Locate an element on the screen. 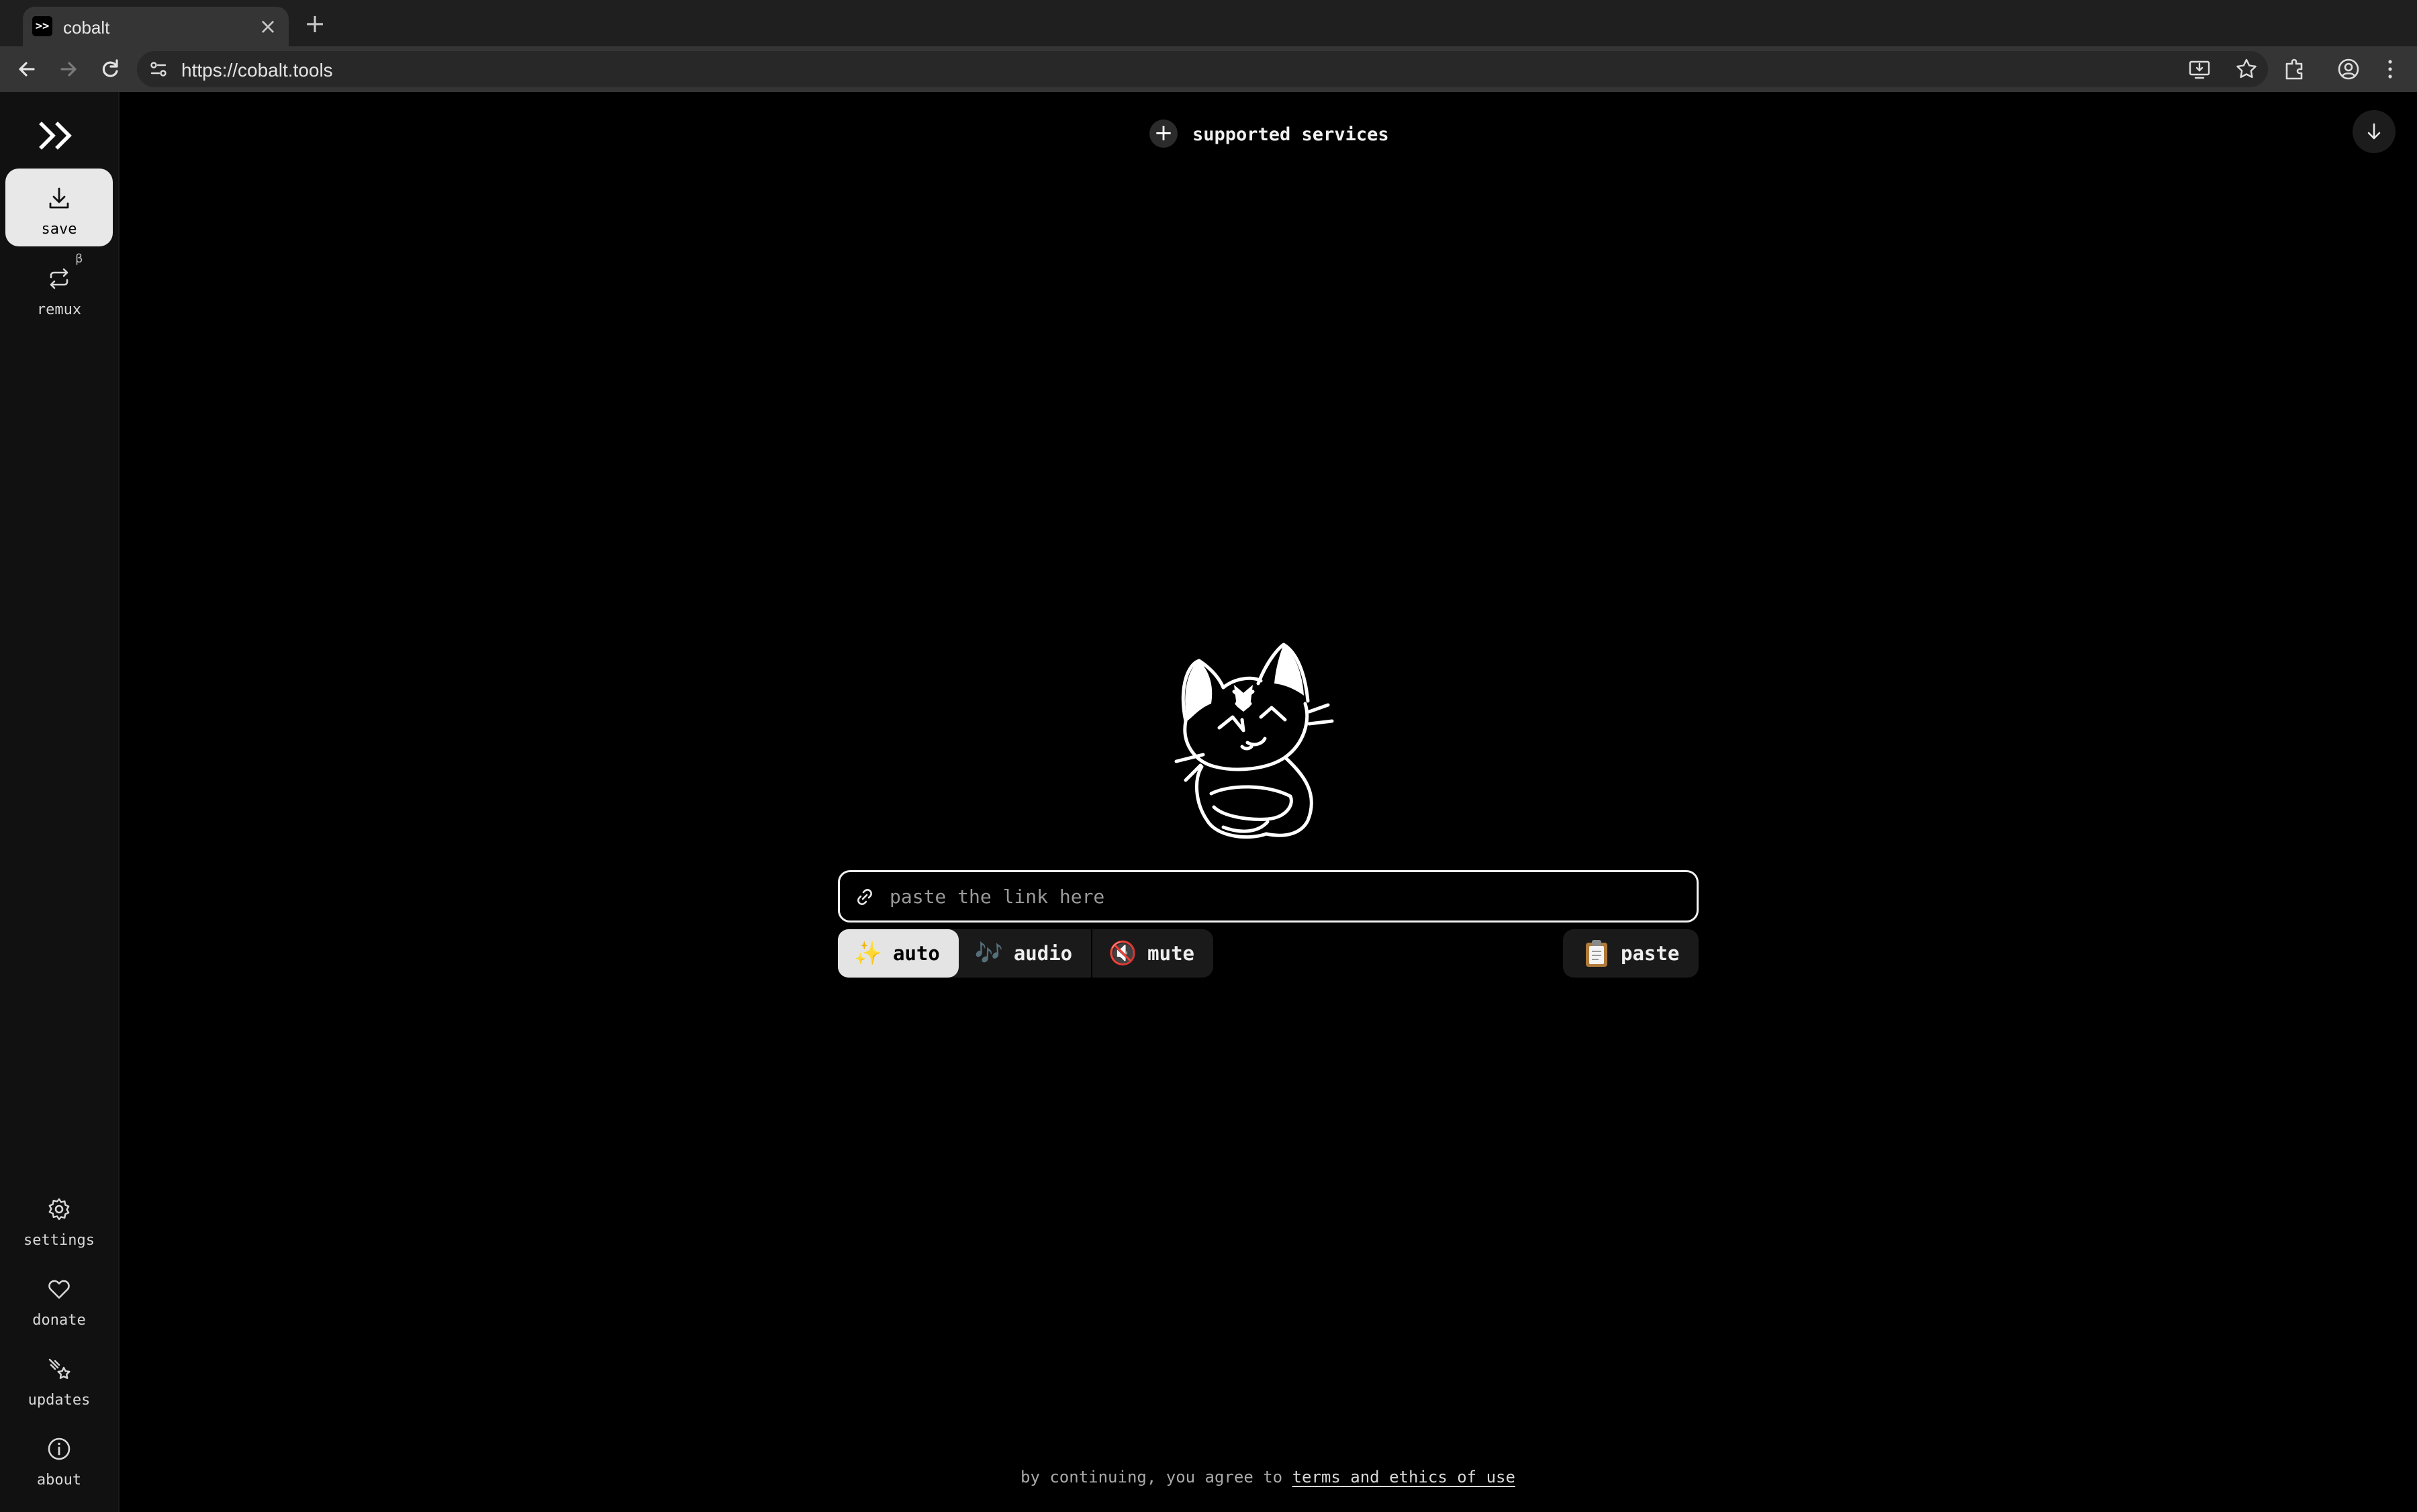 This screenshot has width=2417, height=1512. sidebar-item-remux: β remux is located at coordinates (59, 288).